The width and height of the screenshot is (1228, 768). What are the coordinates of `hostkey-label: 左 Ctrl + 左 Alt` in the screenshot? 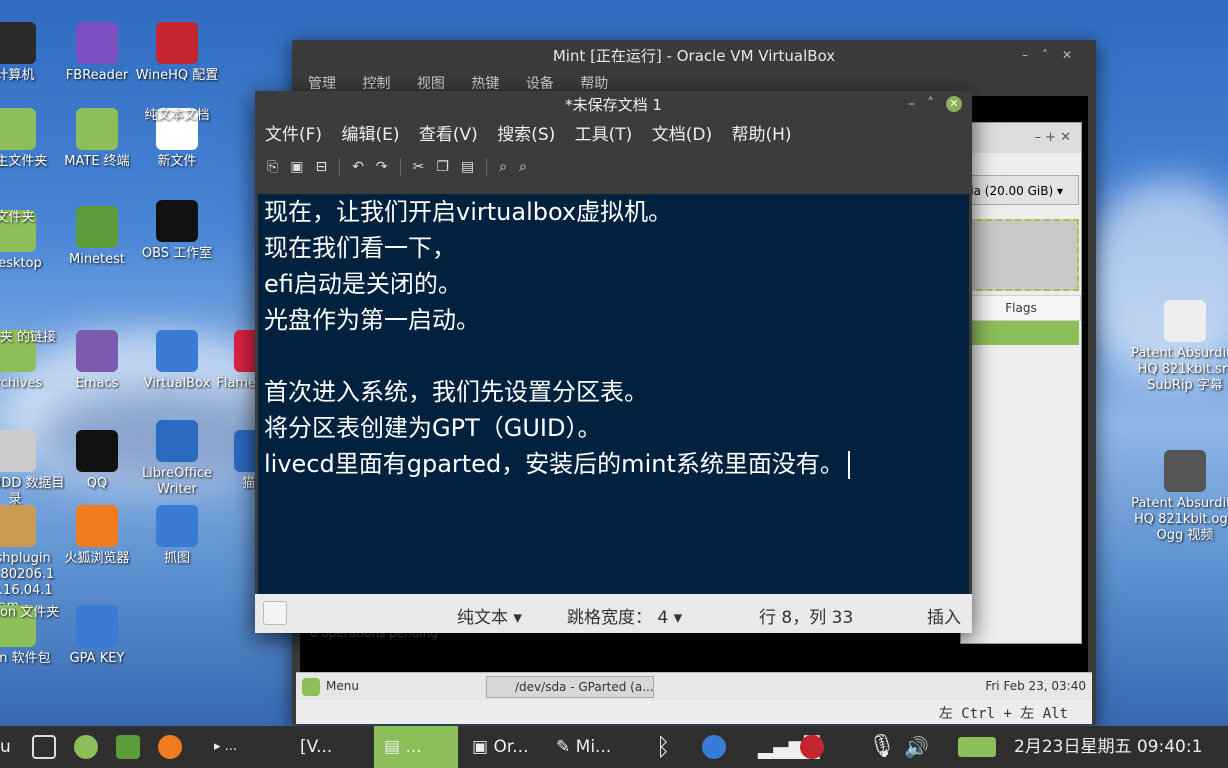 It's located at (1003, 714).